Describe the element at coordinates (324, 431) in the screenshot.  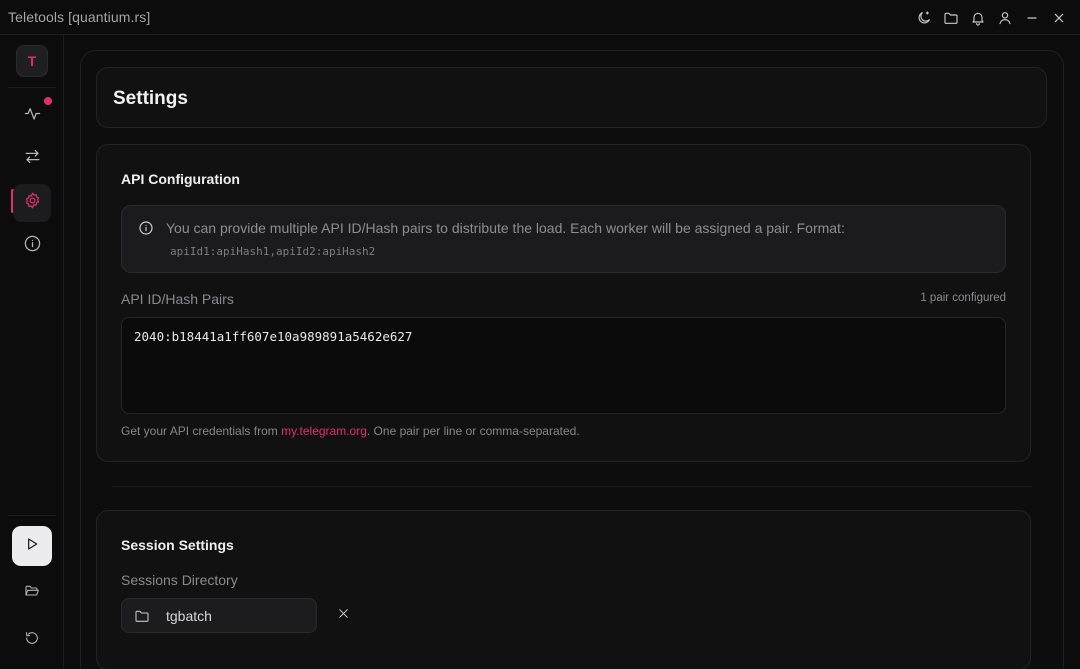
I see `telegram-link: my.telegram.org` at that location.